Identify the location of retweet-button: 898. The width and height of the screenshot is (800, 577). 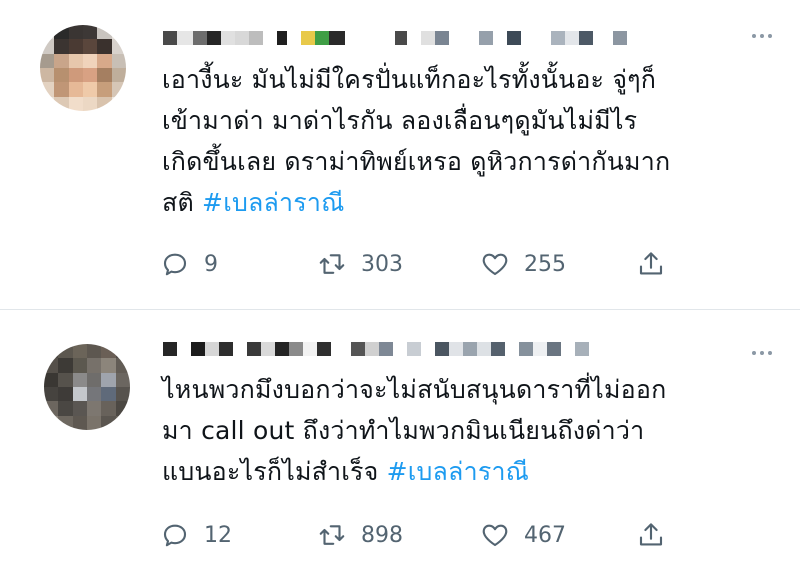
(360, 535).